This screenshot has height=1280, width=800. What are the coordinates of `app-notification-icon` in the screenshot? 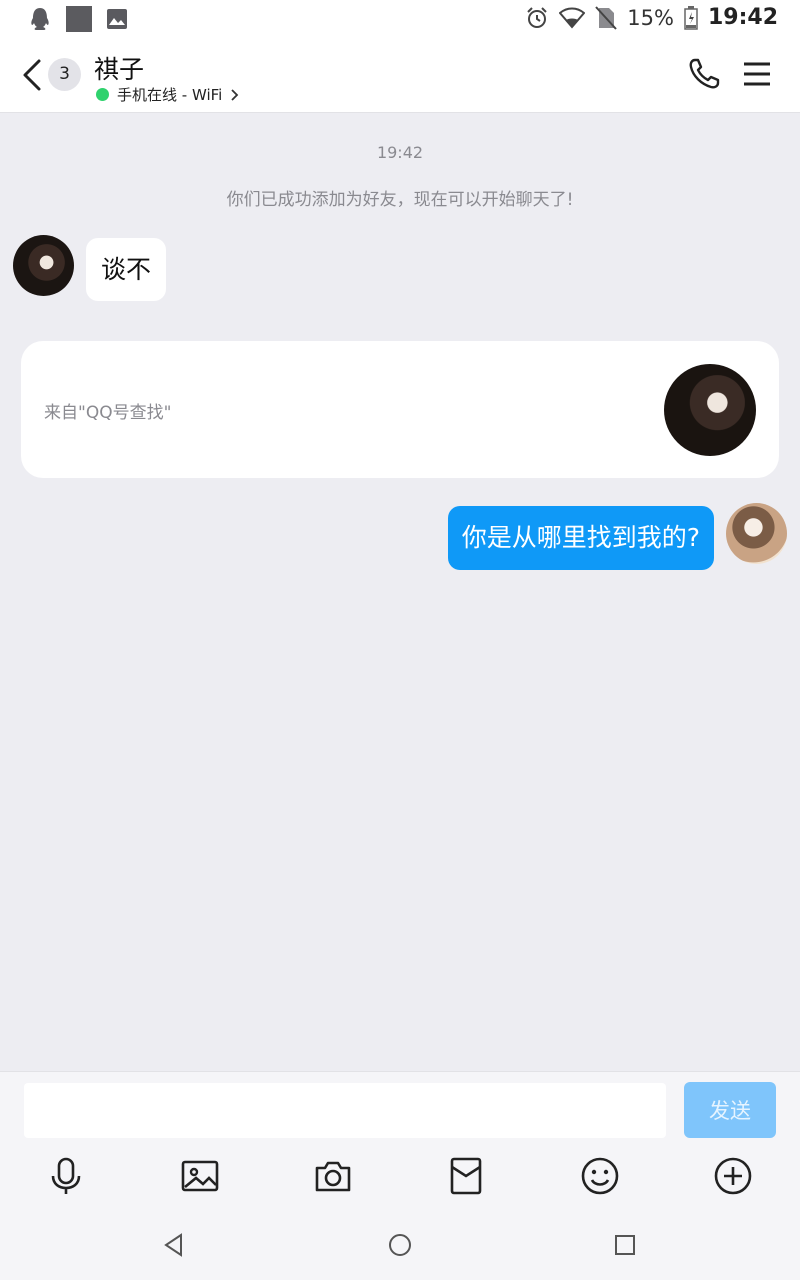 It's located at (79, 19).